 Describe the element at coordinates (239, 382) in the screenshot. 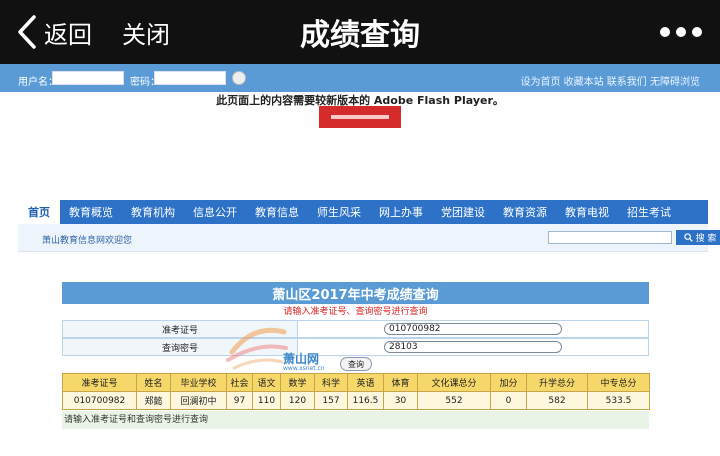

I see `col-header: 社会` at that location.